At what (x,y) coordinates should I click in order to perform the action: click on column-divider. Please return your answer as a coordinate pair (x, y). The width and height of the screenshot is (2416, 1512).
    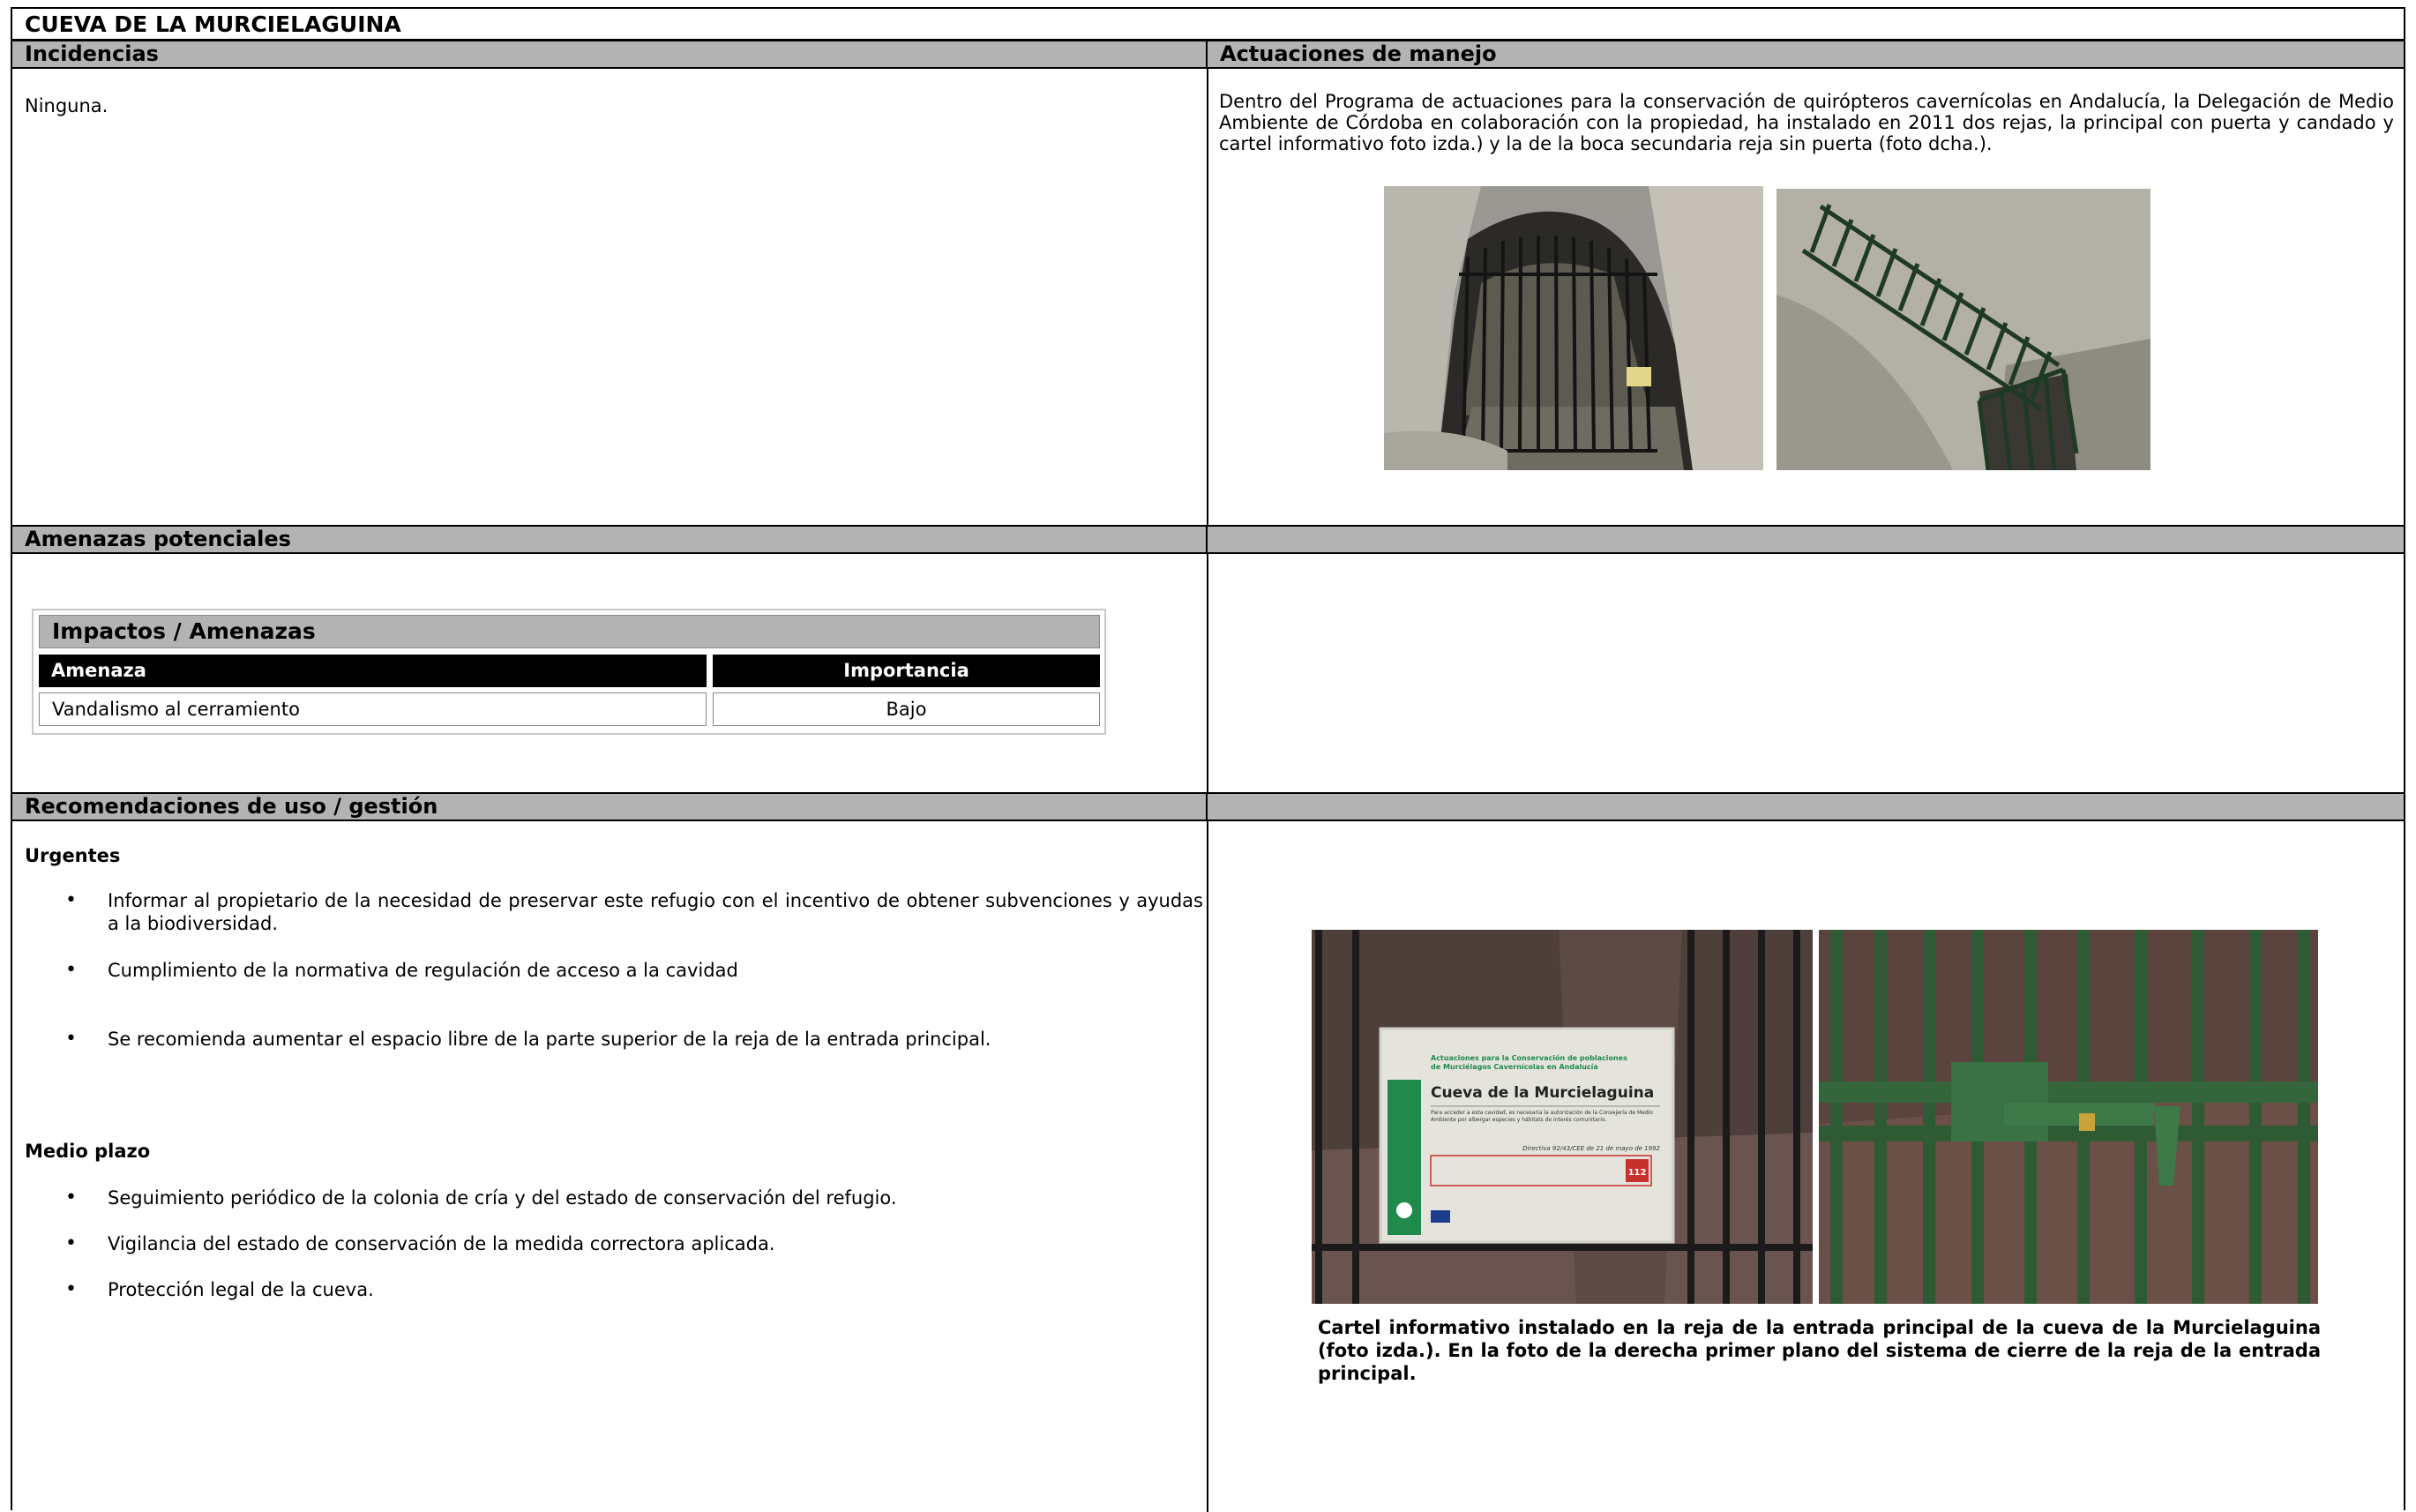
    Looking at the image, I should click on (1207, 776).